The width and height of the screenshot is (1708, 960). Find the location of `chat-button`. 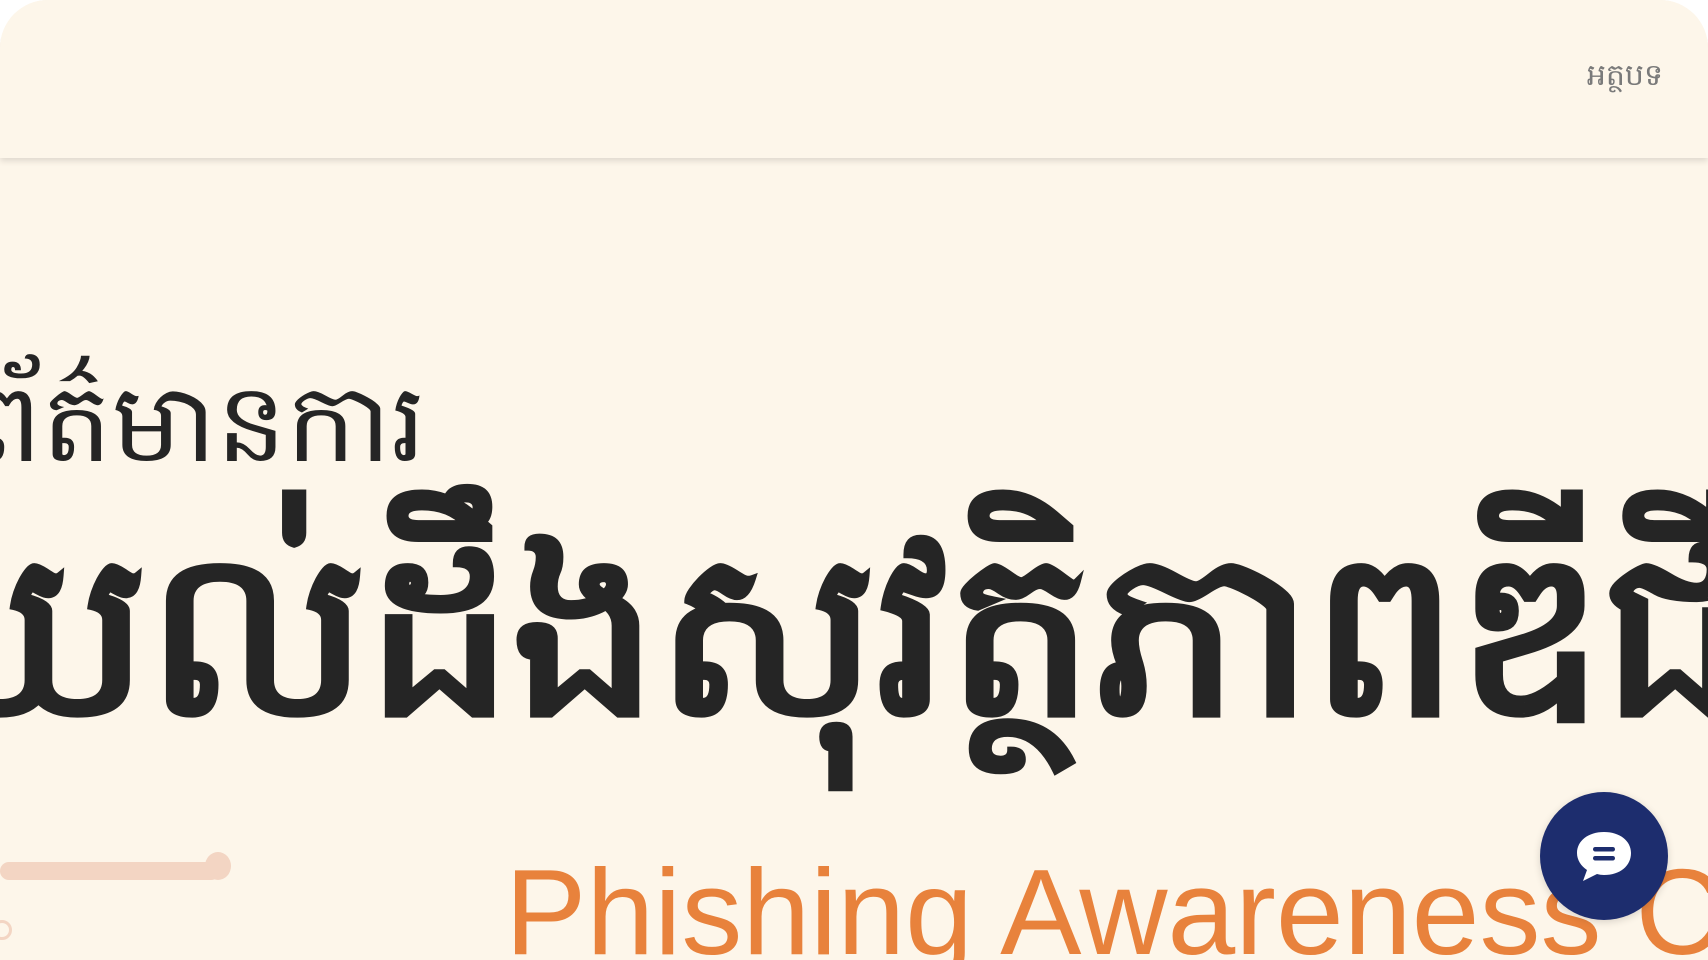

chat-button is located at coordinates (1604, 856).